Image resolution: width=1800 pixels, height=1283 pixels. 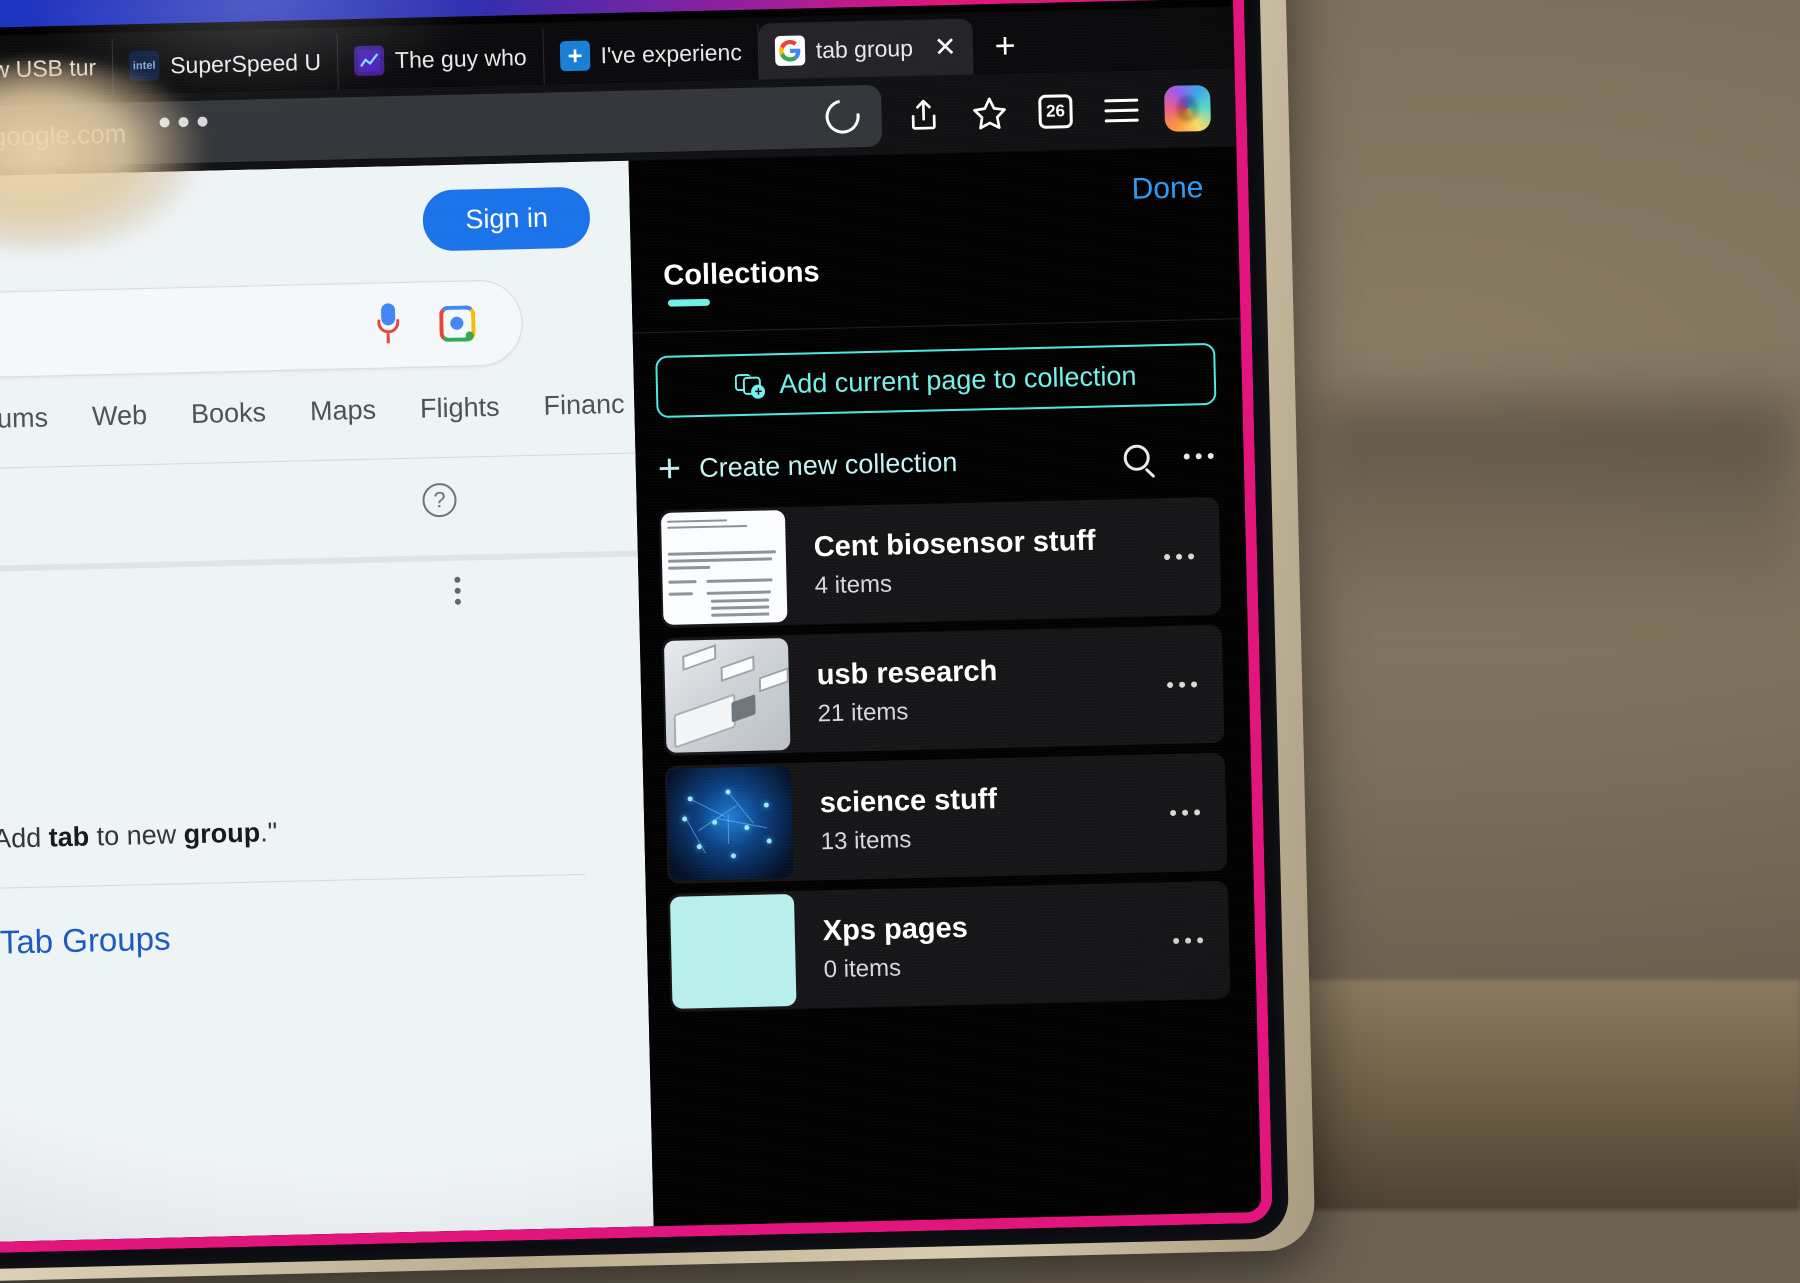 I want to click on share-icon, so click(x=923, y=114).